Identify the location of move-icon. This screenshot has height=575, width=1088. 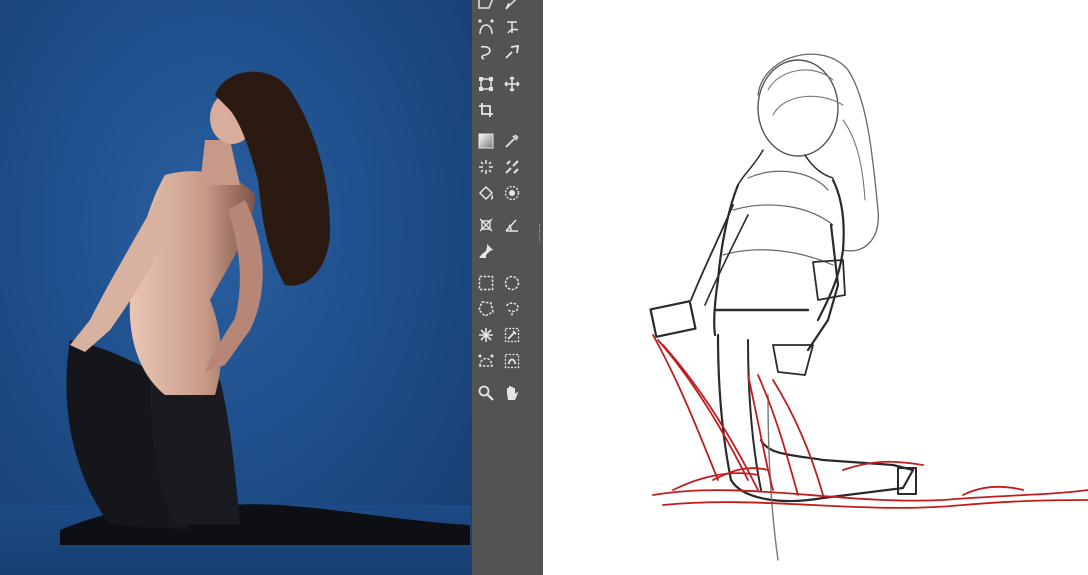
(512, 84).